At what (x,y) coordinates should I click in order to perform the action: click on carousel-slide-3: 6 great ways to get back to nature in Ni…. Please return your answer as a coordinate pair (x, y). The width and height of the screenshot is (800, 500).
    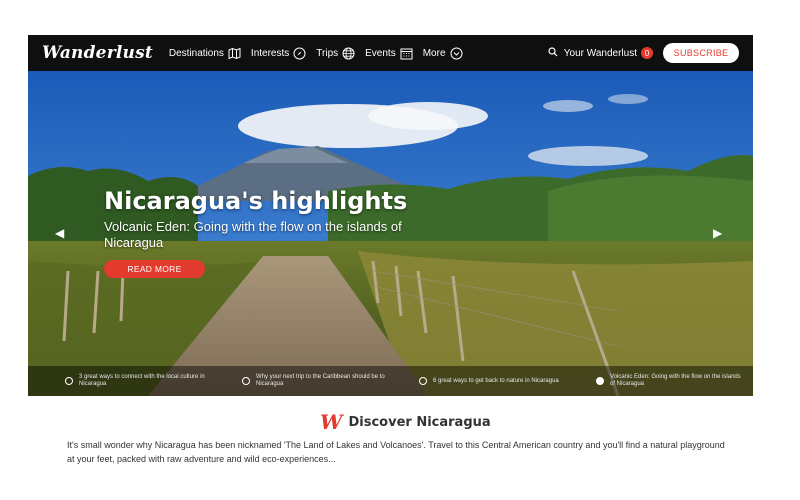
    Looking at the image, I should click on (487, 381).